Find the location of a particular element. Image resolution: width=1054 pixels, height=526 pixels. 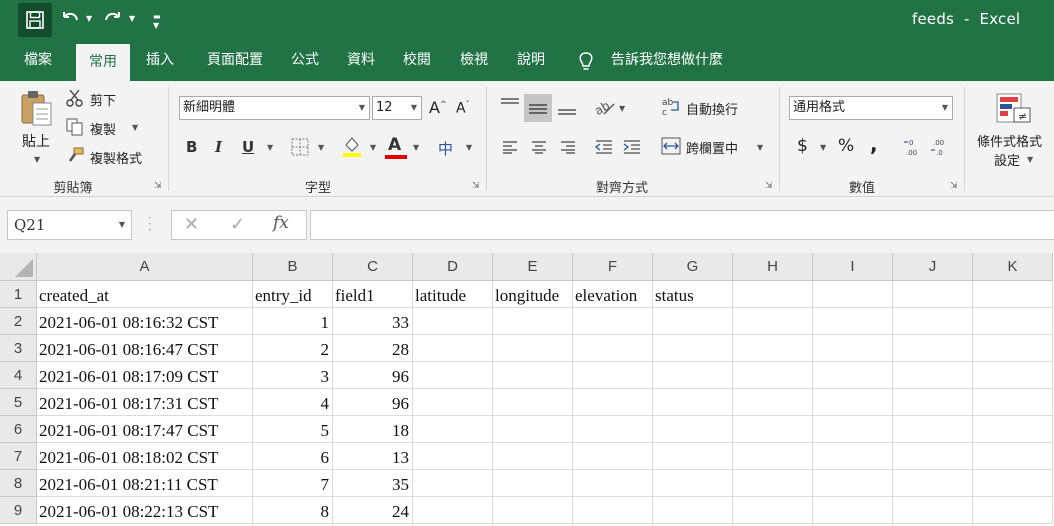

cell-g7 is located at coordinates (693, 456).